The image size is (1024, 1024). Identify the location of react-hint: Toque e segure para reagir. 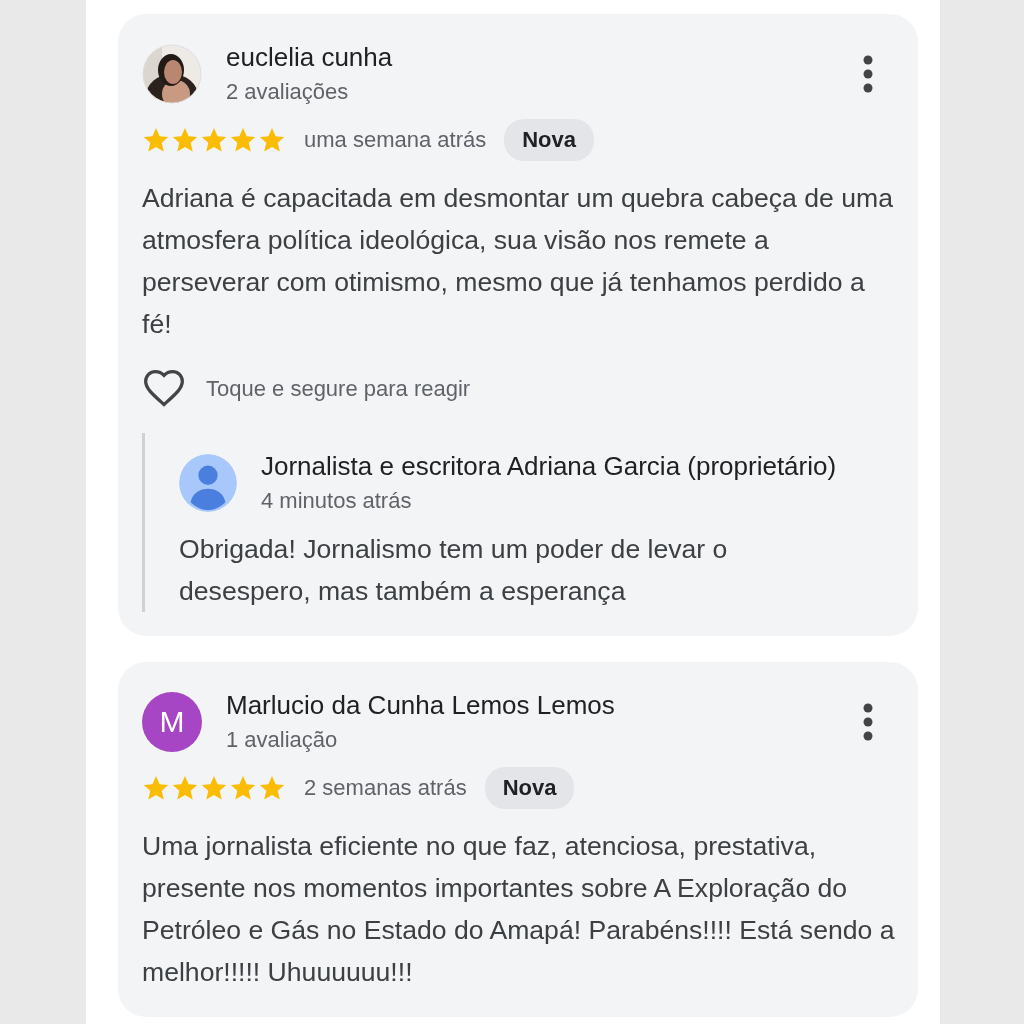
(338, 389).